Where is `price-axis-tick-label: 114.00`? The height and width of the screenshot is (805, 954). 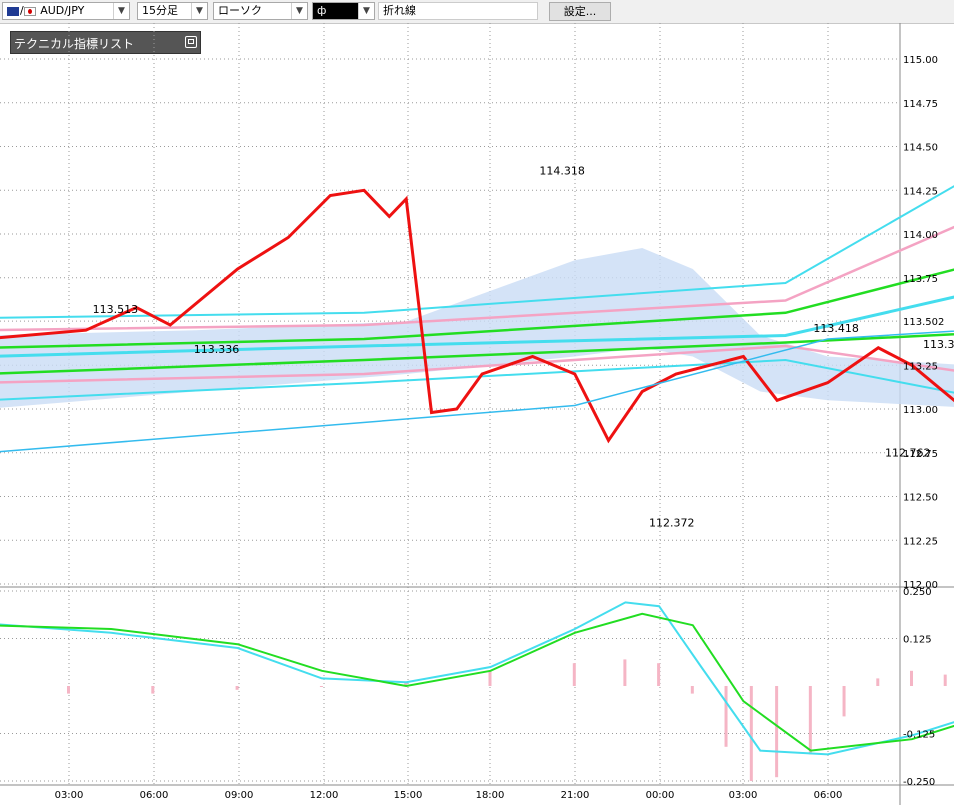 price-axis-tick-label: 114.00 is located at coordinates (920, 235).